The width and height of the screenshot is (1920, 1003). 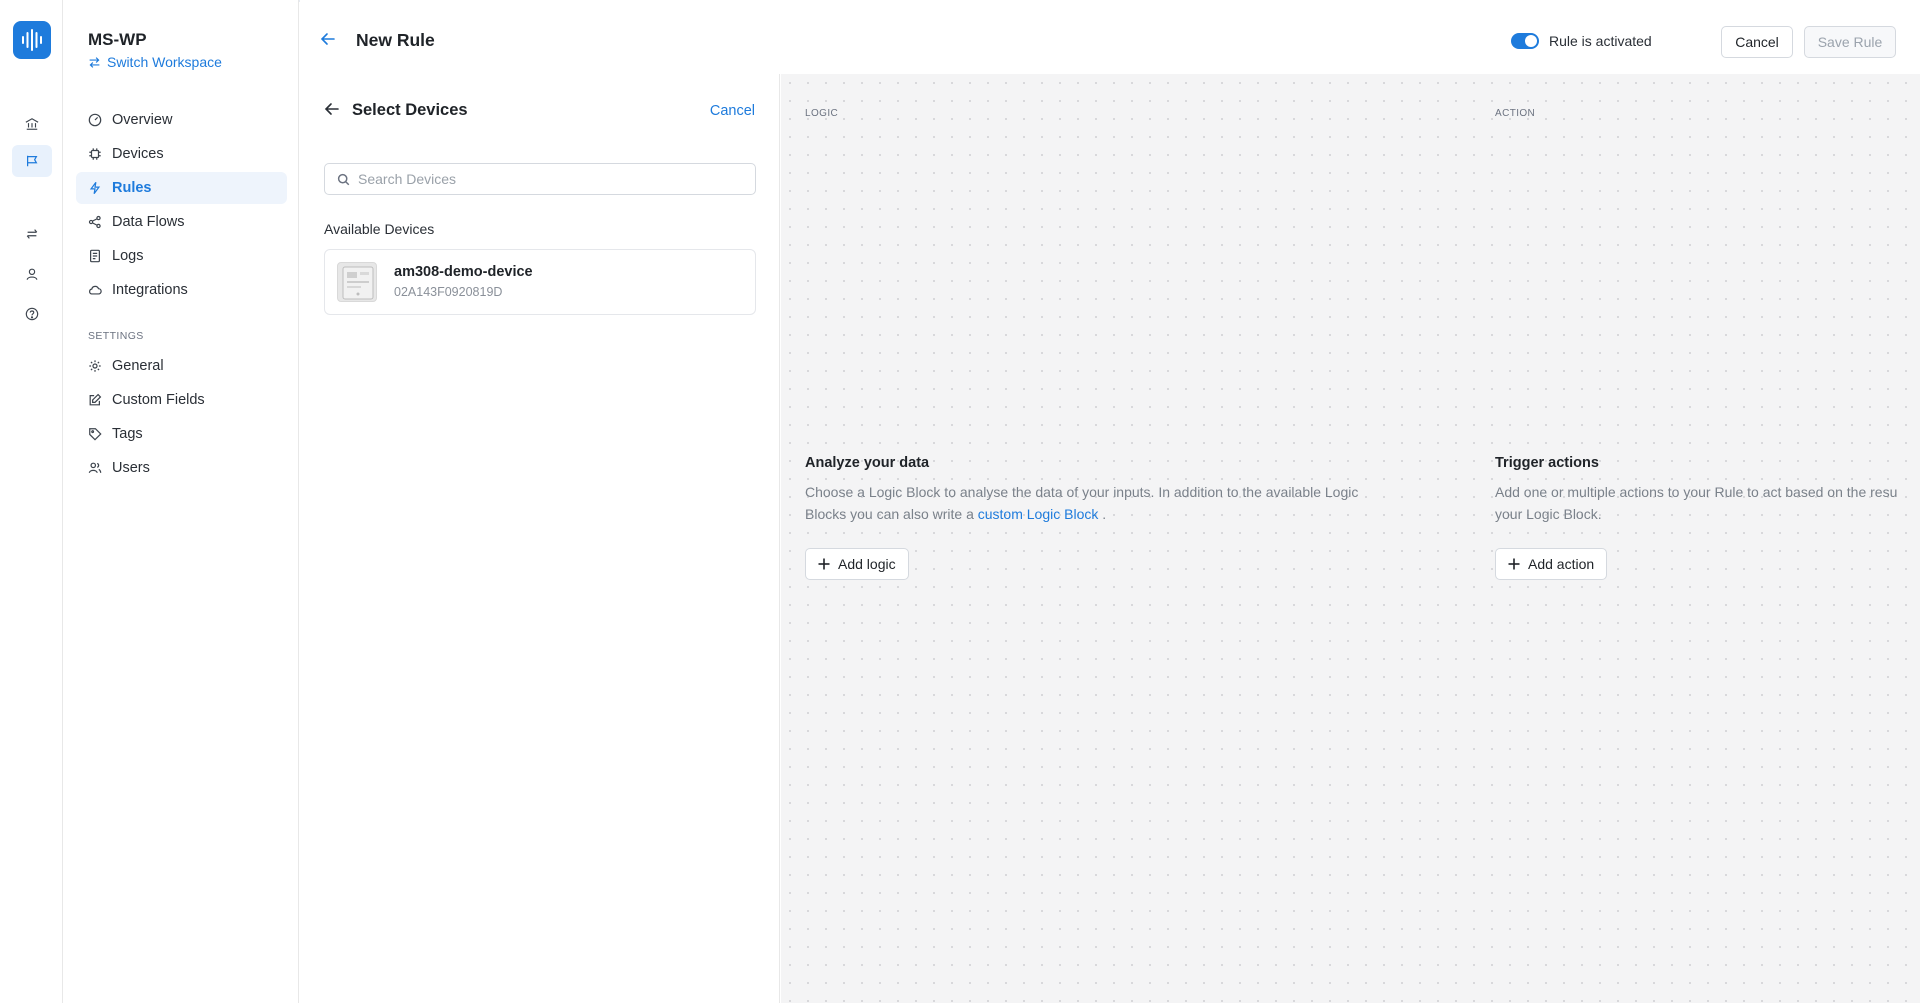 What do you see at coordinates (540, 282) in the screenshot?
I see `device-card: am308-demo-device 02A143F0920819D` at bounding box center [540, 282].